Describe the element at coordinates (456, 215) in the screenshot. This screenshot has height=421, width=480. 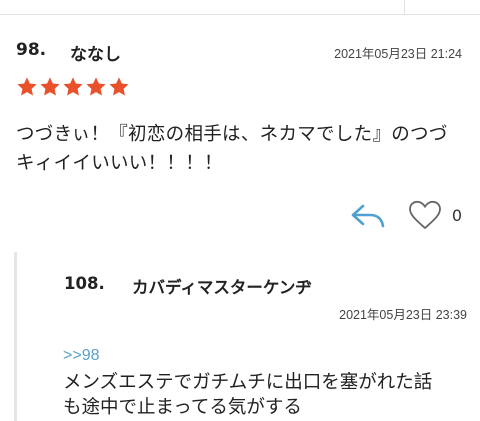
I see `like-count: 0` at that location.